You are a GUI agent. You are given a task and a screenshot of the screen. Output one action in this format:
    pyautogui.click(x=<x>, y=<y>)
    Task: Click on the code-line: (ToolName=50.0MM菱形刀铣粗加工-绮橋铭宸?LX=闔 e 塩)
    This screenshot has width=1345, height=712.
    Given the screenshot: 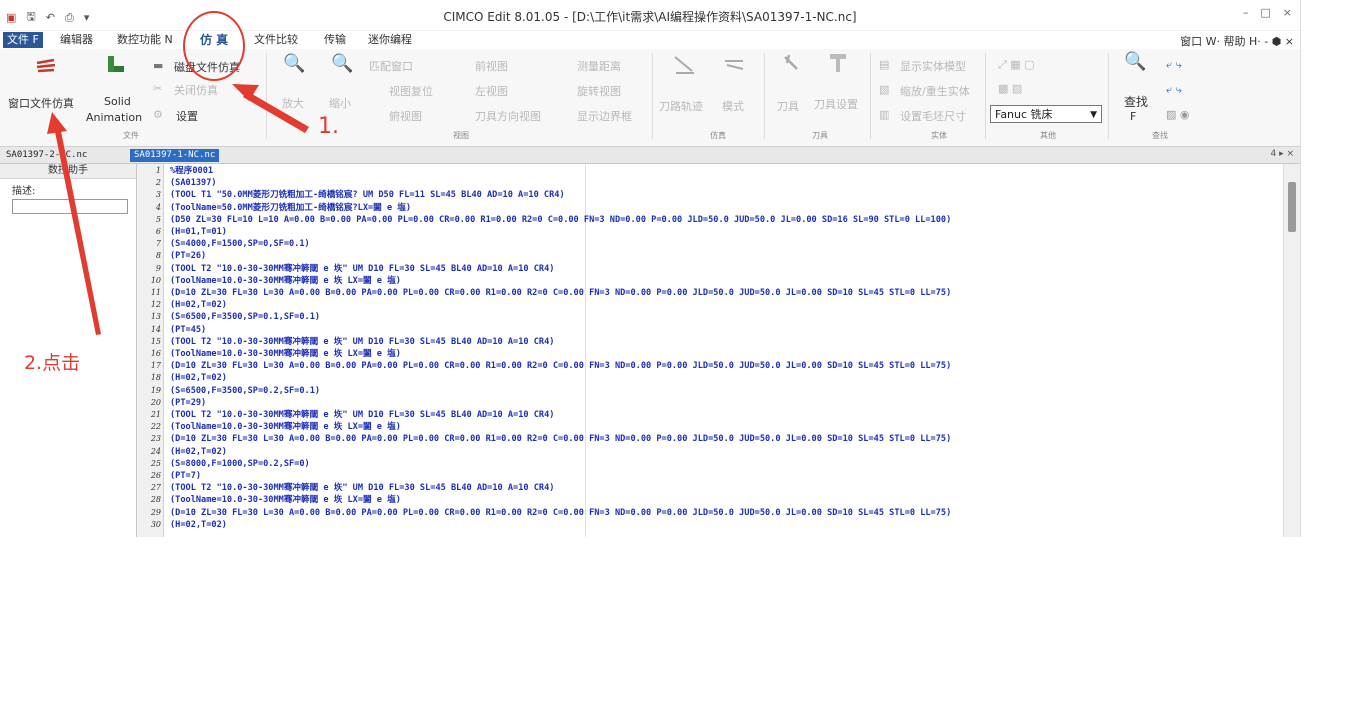 What is the action you would take?
    pyautogui.click(x=291, y=207)
    